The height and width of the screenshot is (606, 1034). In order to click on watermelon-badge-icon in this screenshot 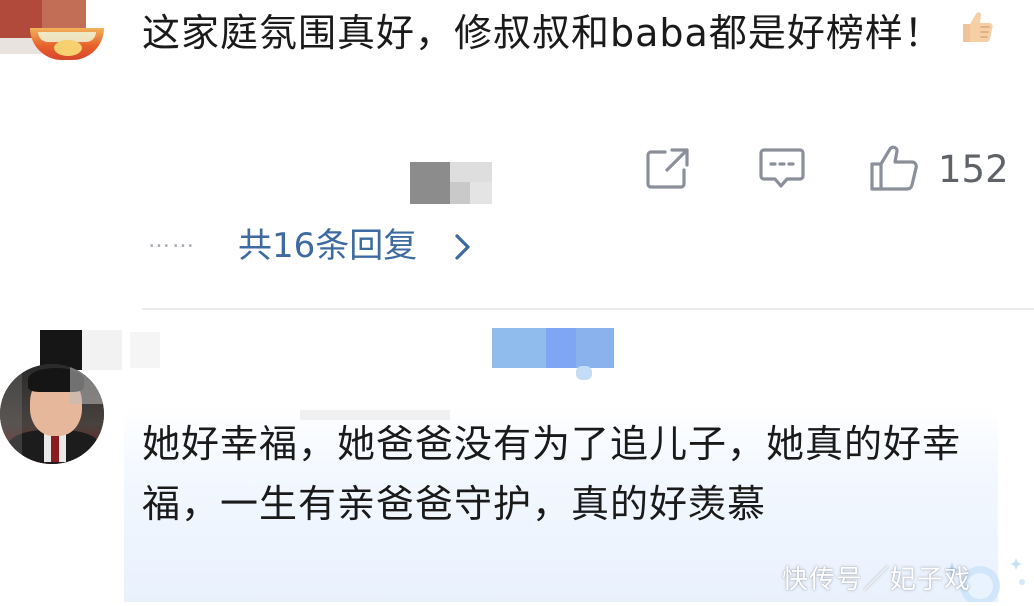, I will do `click(67, 44)`.